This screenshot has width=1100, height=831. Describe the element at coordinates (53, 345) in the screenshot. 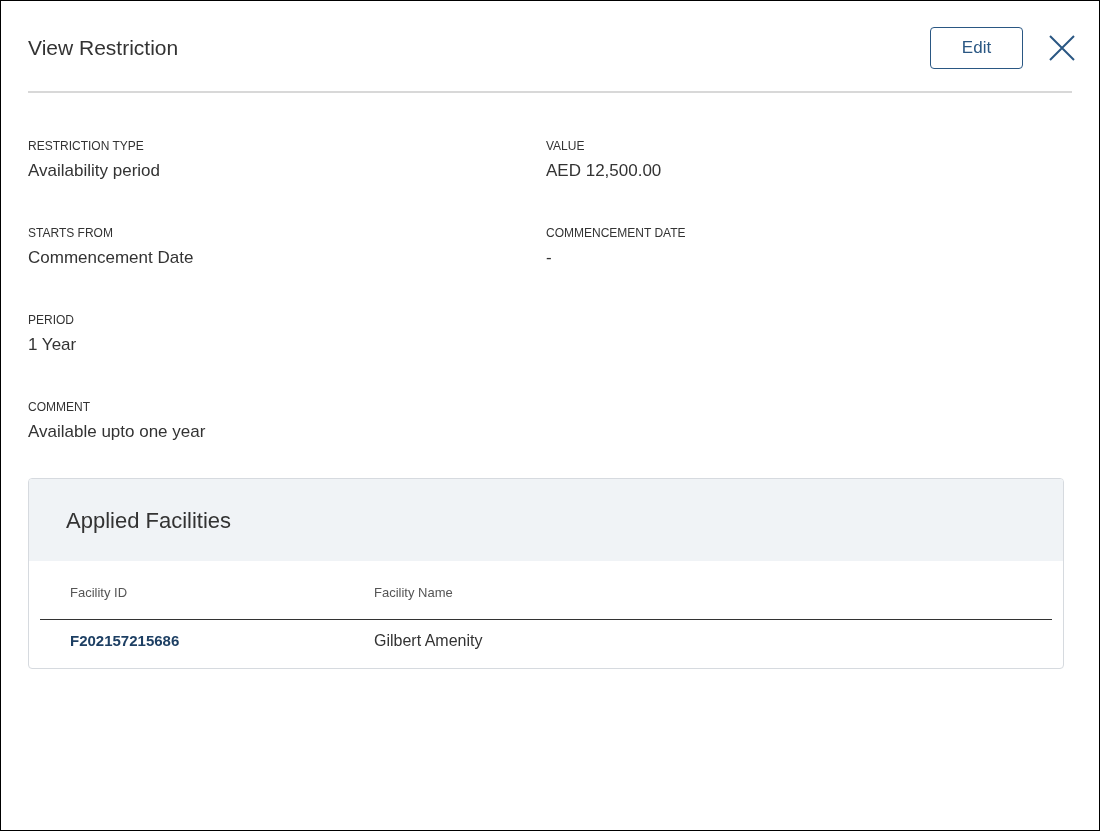

I see `field-value: 1 Year` at that location.